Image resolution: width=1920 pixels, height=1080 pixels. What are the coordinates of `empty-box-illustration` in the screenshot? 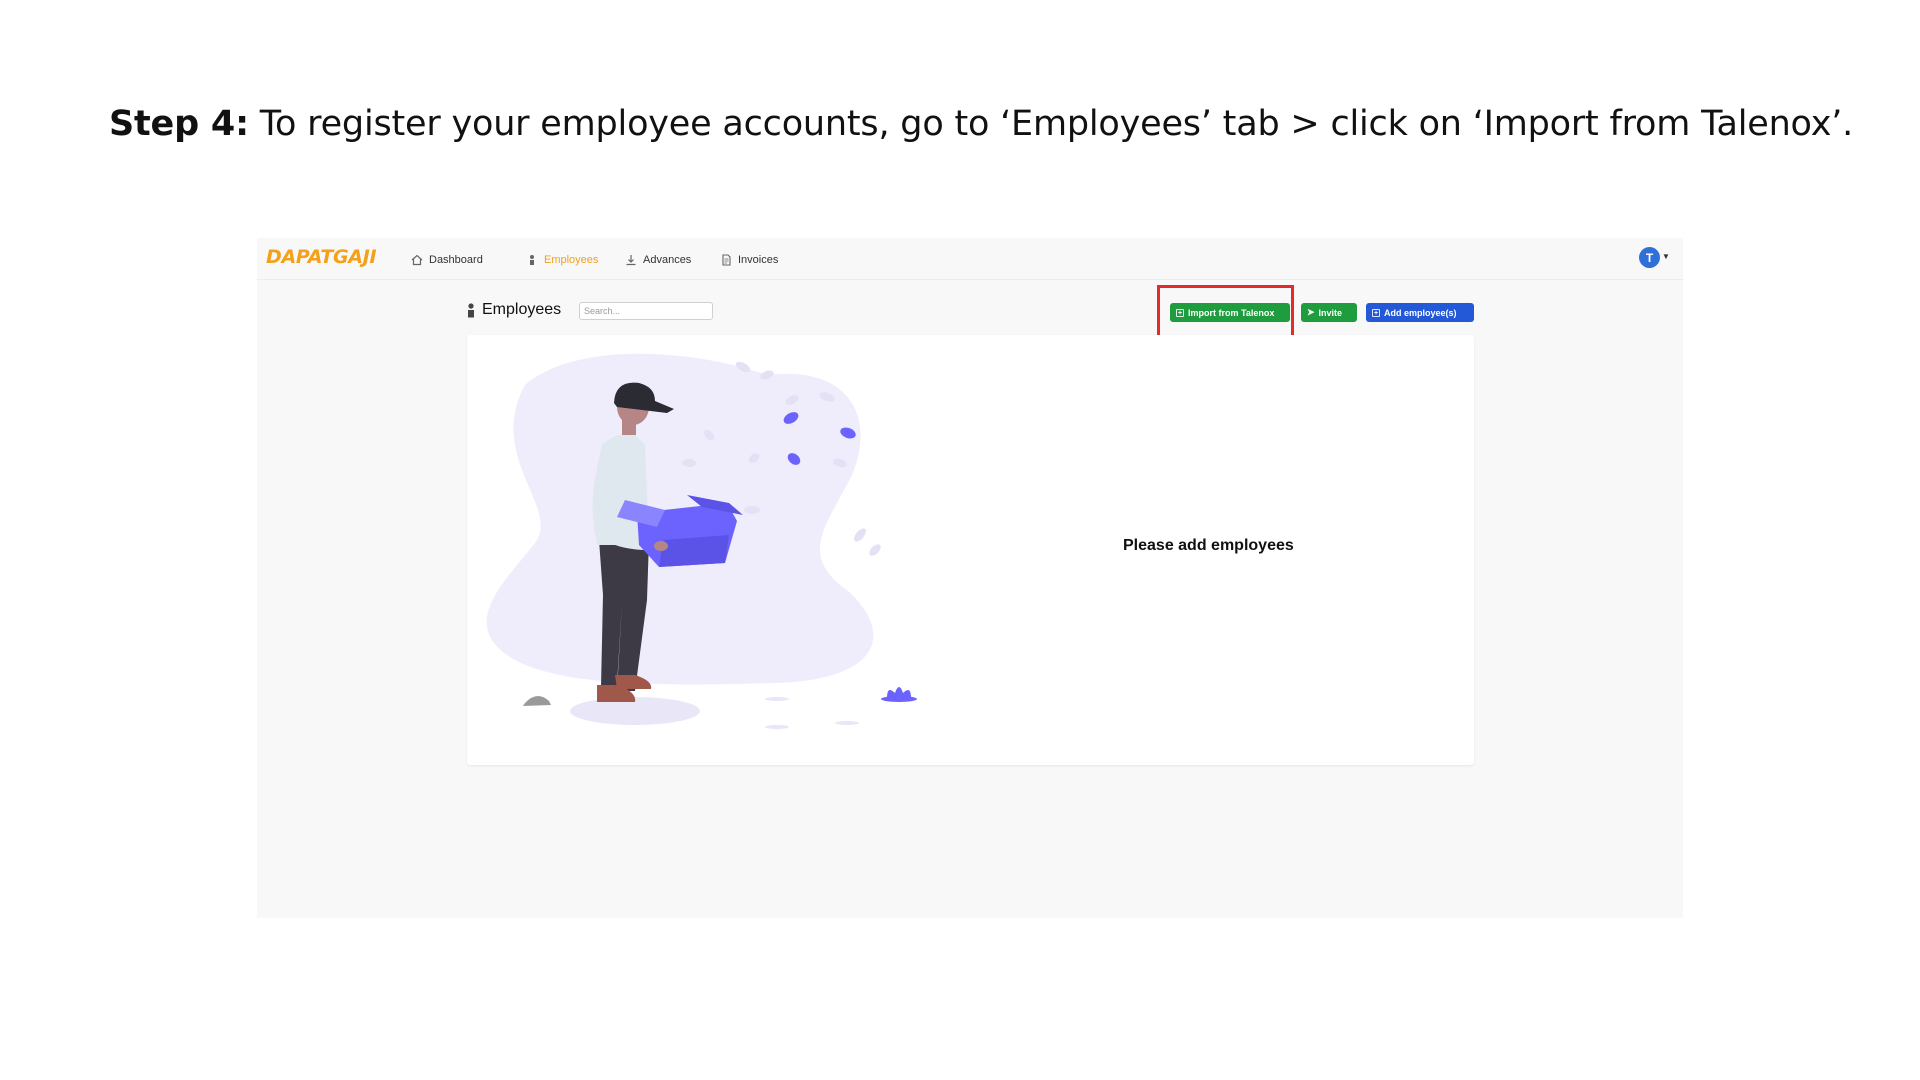 It's located at (701, 541).